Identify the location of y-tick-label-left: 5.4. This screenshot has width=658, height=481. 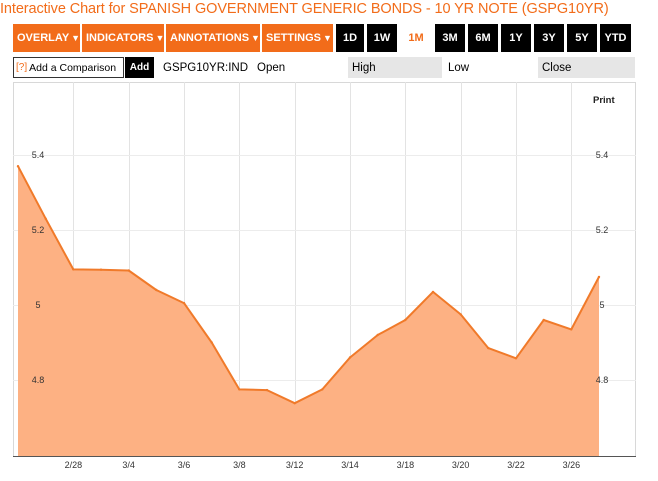
(38, 155).